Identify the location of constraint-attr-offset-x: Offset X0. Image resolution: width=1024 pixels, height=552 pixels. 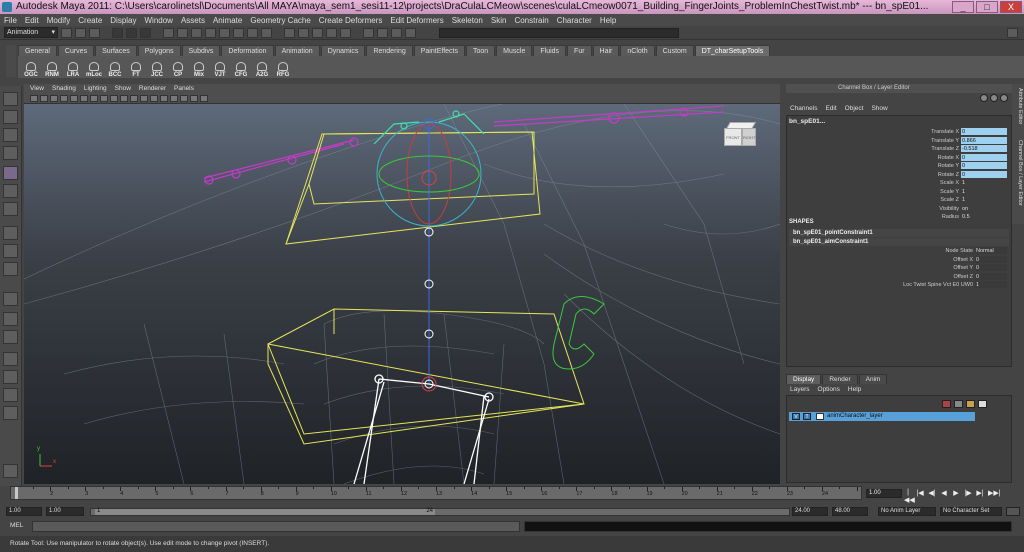
(899, 259).